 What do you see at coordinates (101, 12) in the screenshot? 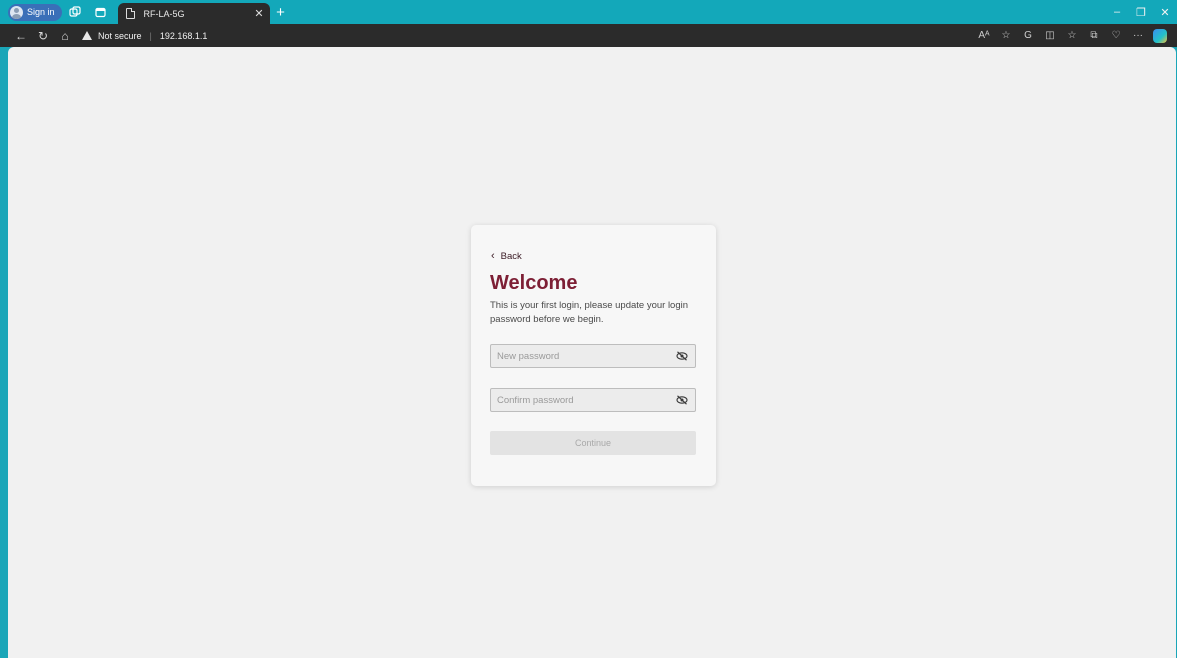
I see `tab-actions-icon` at bounding box center [101, 12].